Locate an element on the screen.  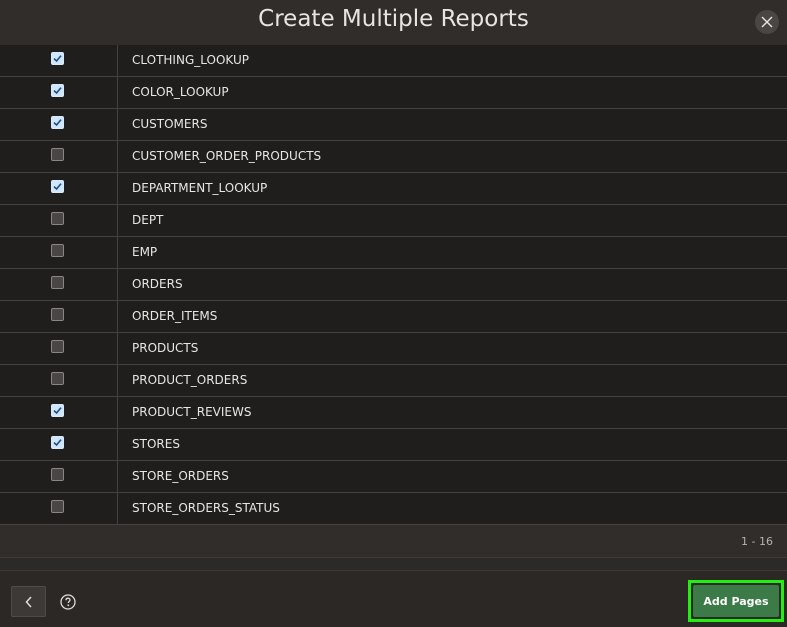
chevron-left-icon is located at coordinates (28, 601).